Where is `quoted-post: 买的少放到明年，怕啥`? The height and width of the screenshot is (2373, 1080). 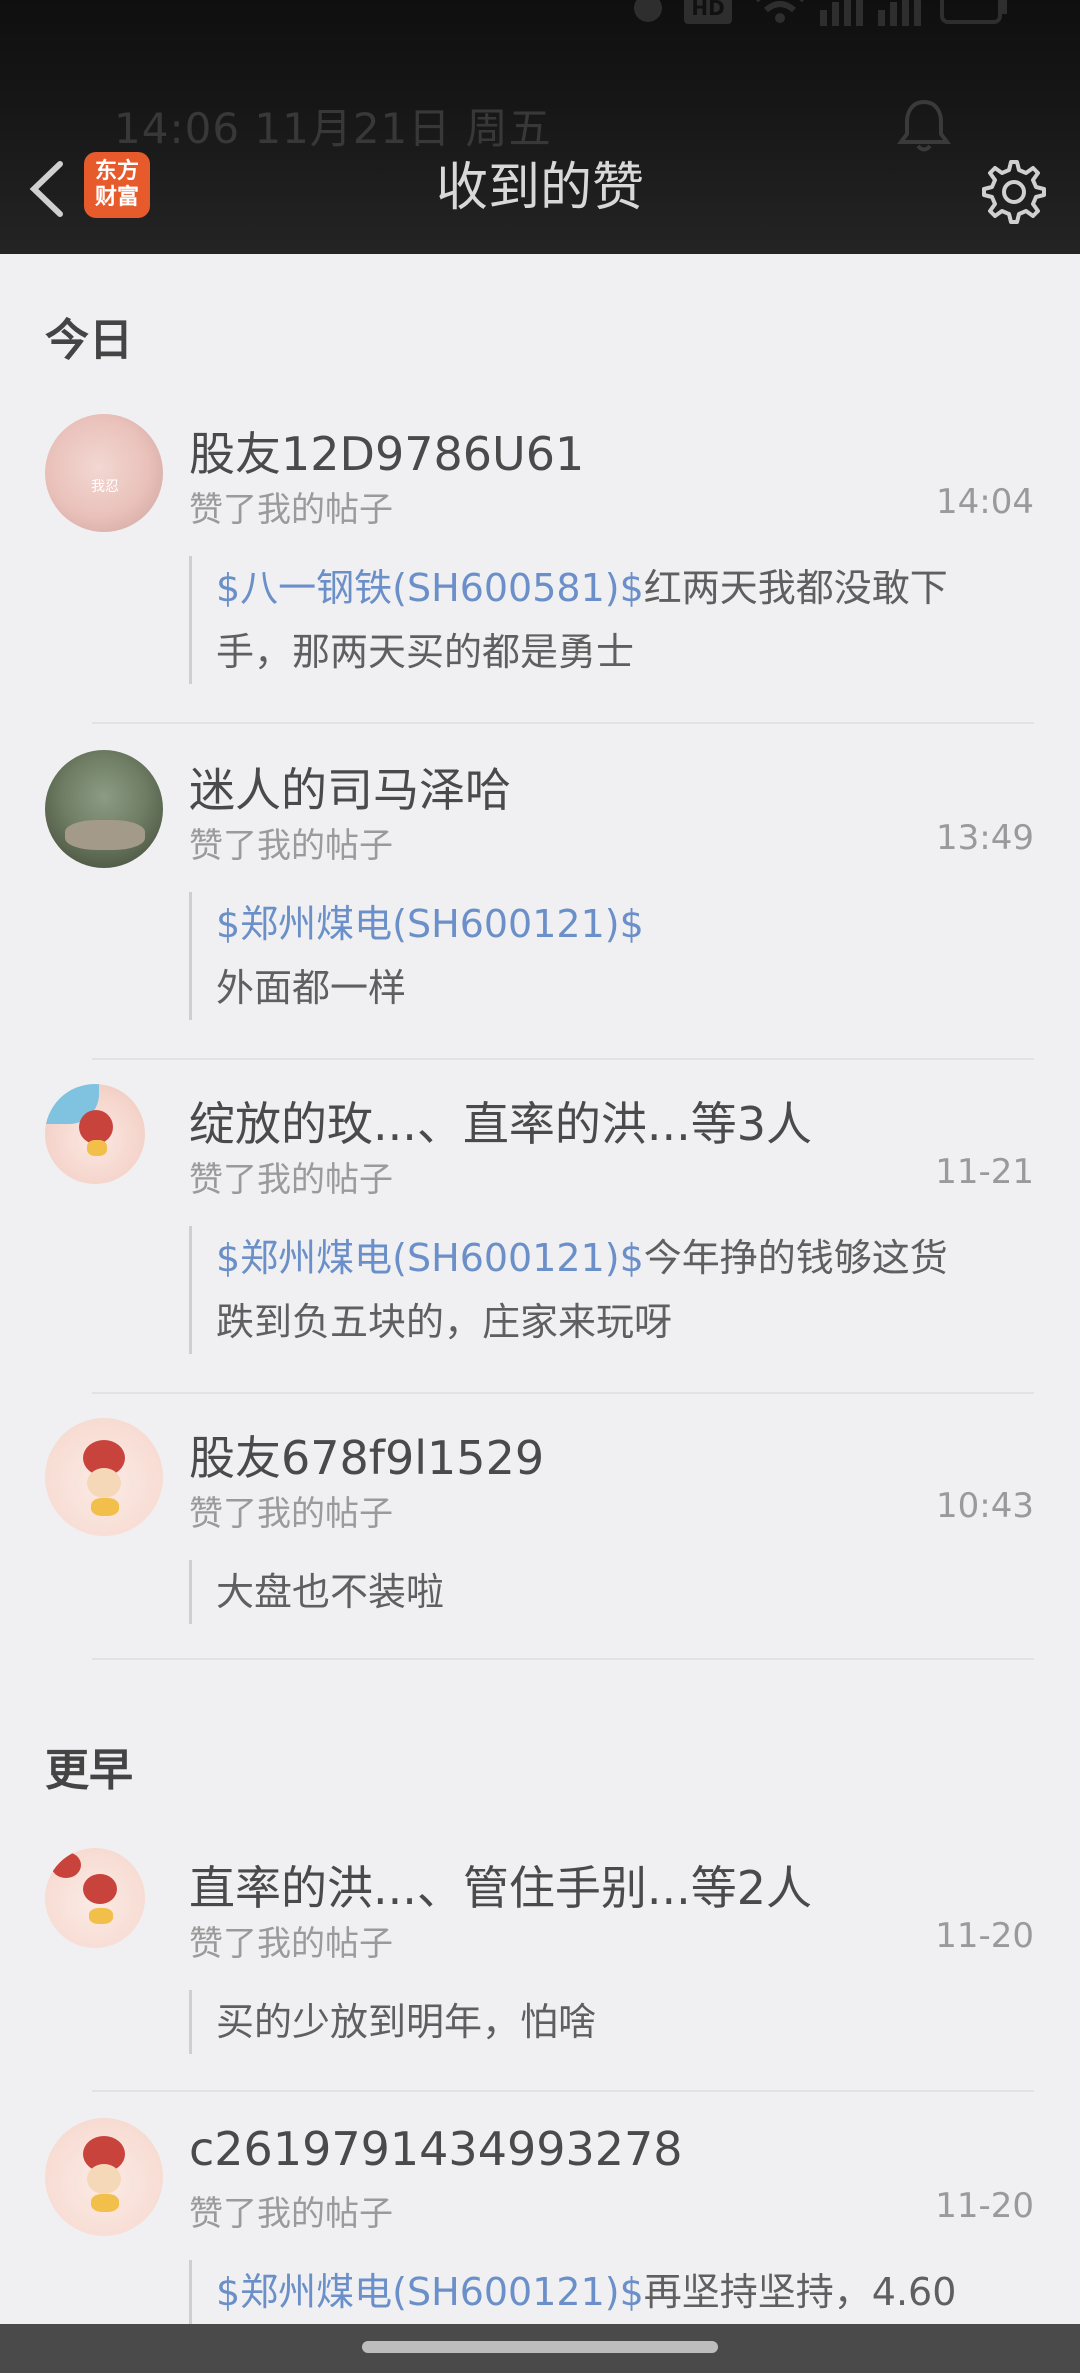
quoted-post: 买的少放到明年，怕啥 is located at coordinates (622, 2022).